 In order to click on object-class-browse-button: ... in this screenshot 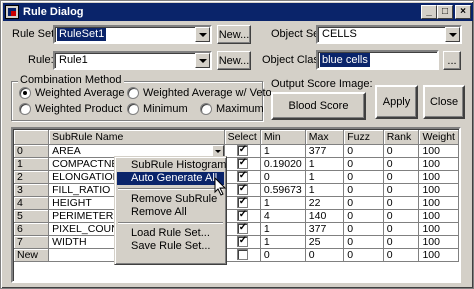, I will do `click(452, 60)`.